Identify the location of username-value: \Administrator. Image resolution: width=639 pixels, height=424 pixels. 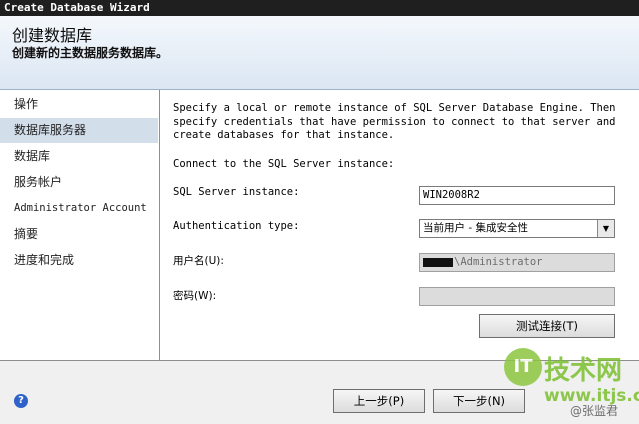
(498, 262).